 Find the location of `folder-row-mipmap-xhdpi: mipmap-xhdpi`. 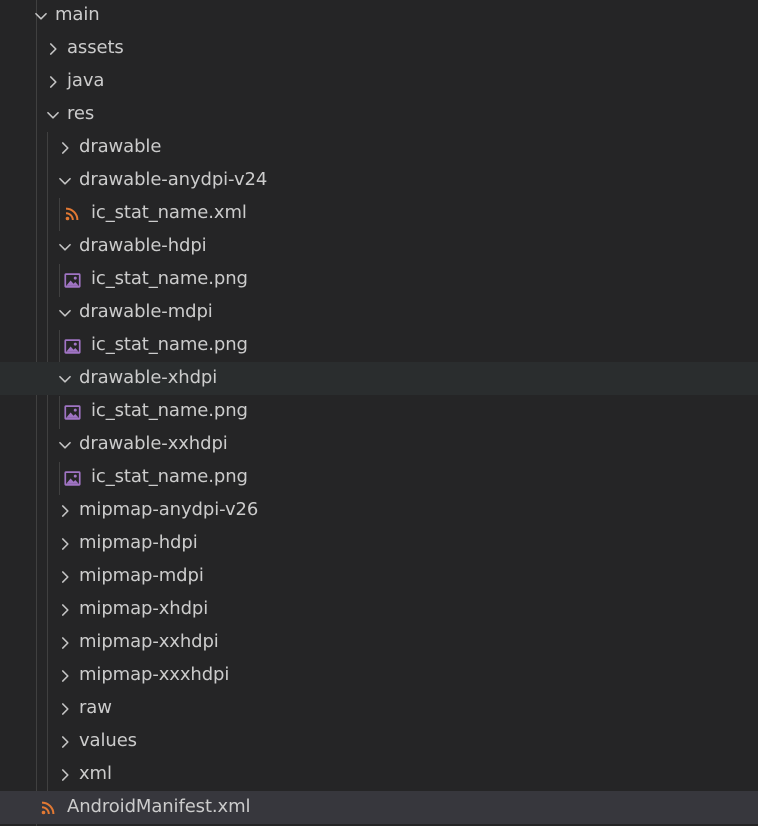

folder-row-mipmap-xhdpi: mipmap-xhdpi is located at coordinates (379, 609).